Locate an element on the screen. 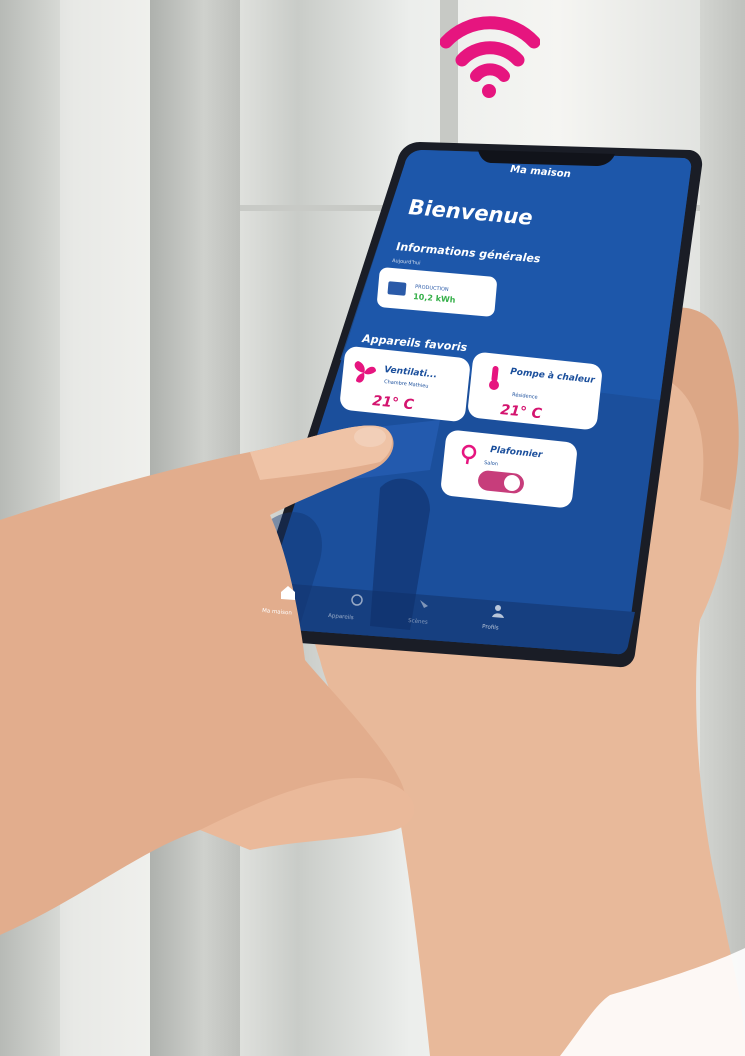 The image size is (745, 1056). favorite-card-ceiling-light is located at coordinates (509, 468).